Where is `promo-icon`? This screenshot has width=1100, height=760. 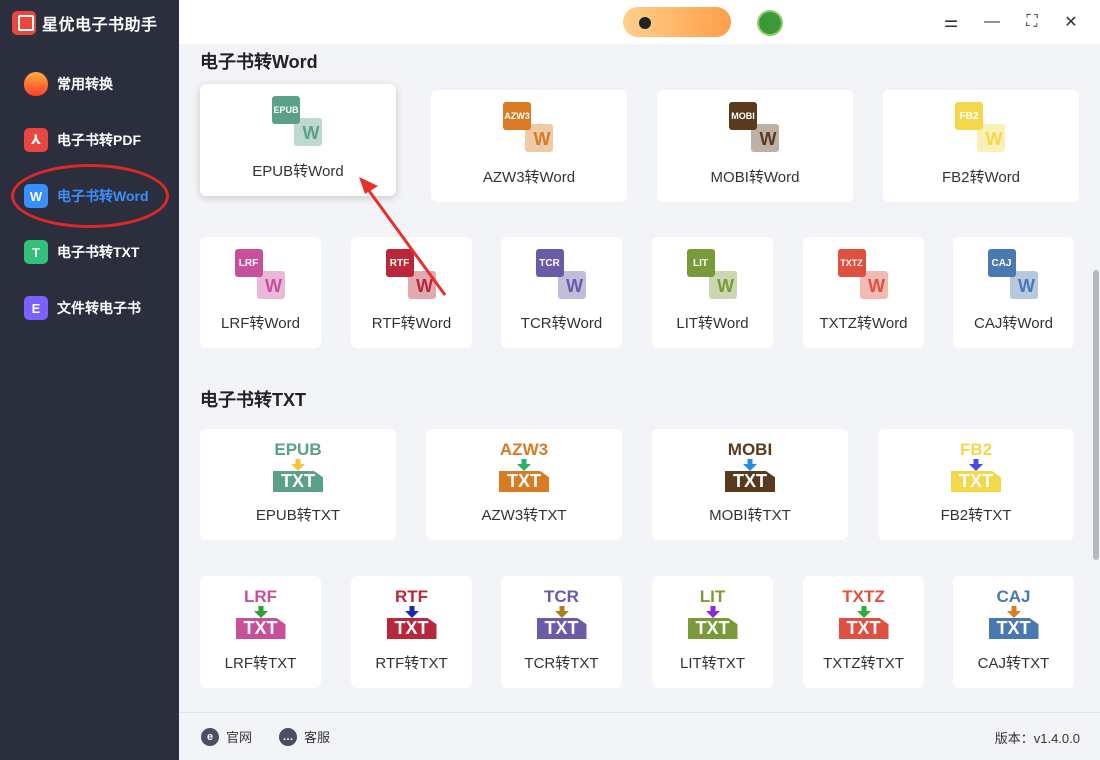 promo-icon is located at coordinates (645, 23).